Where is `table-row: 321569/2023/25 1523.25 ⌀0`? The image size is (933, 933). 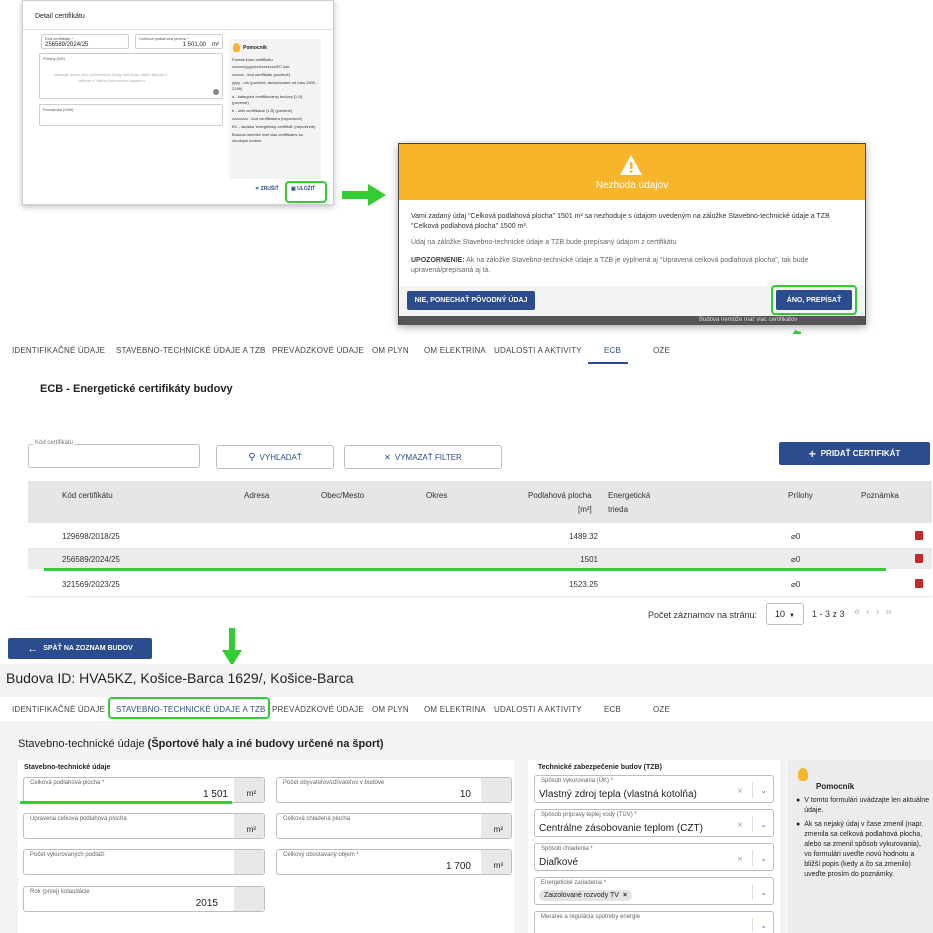 table-row: 321569/2023/25 1523.25 ⌀0 is located at coordinates (480, 584).